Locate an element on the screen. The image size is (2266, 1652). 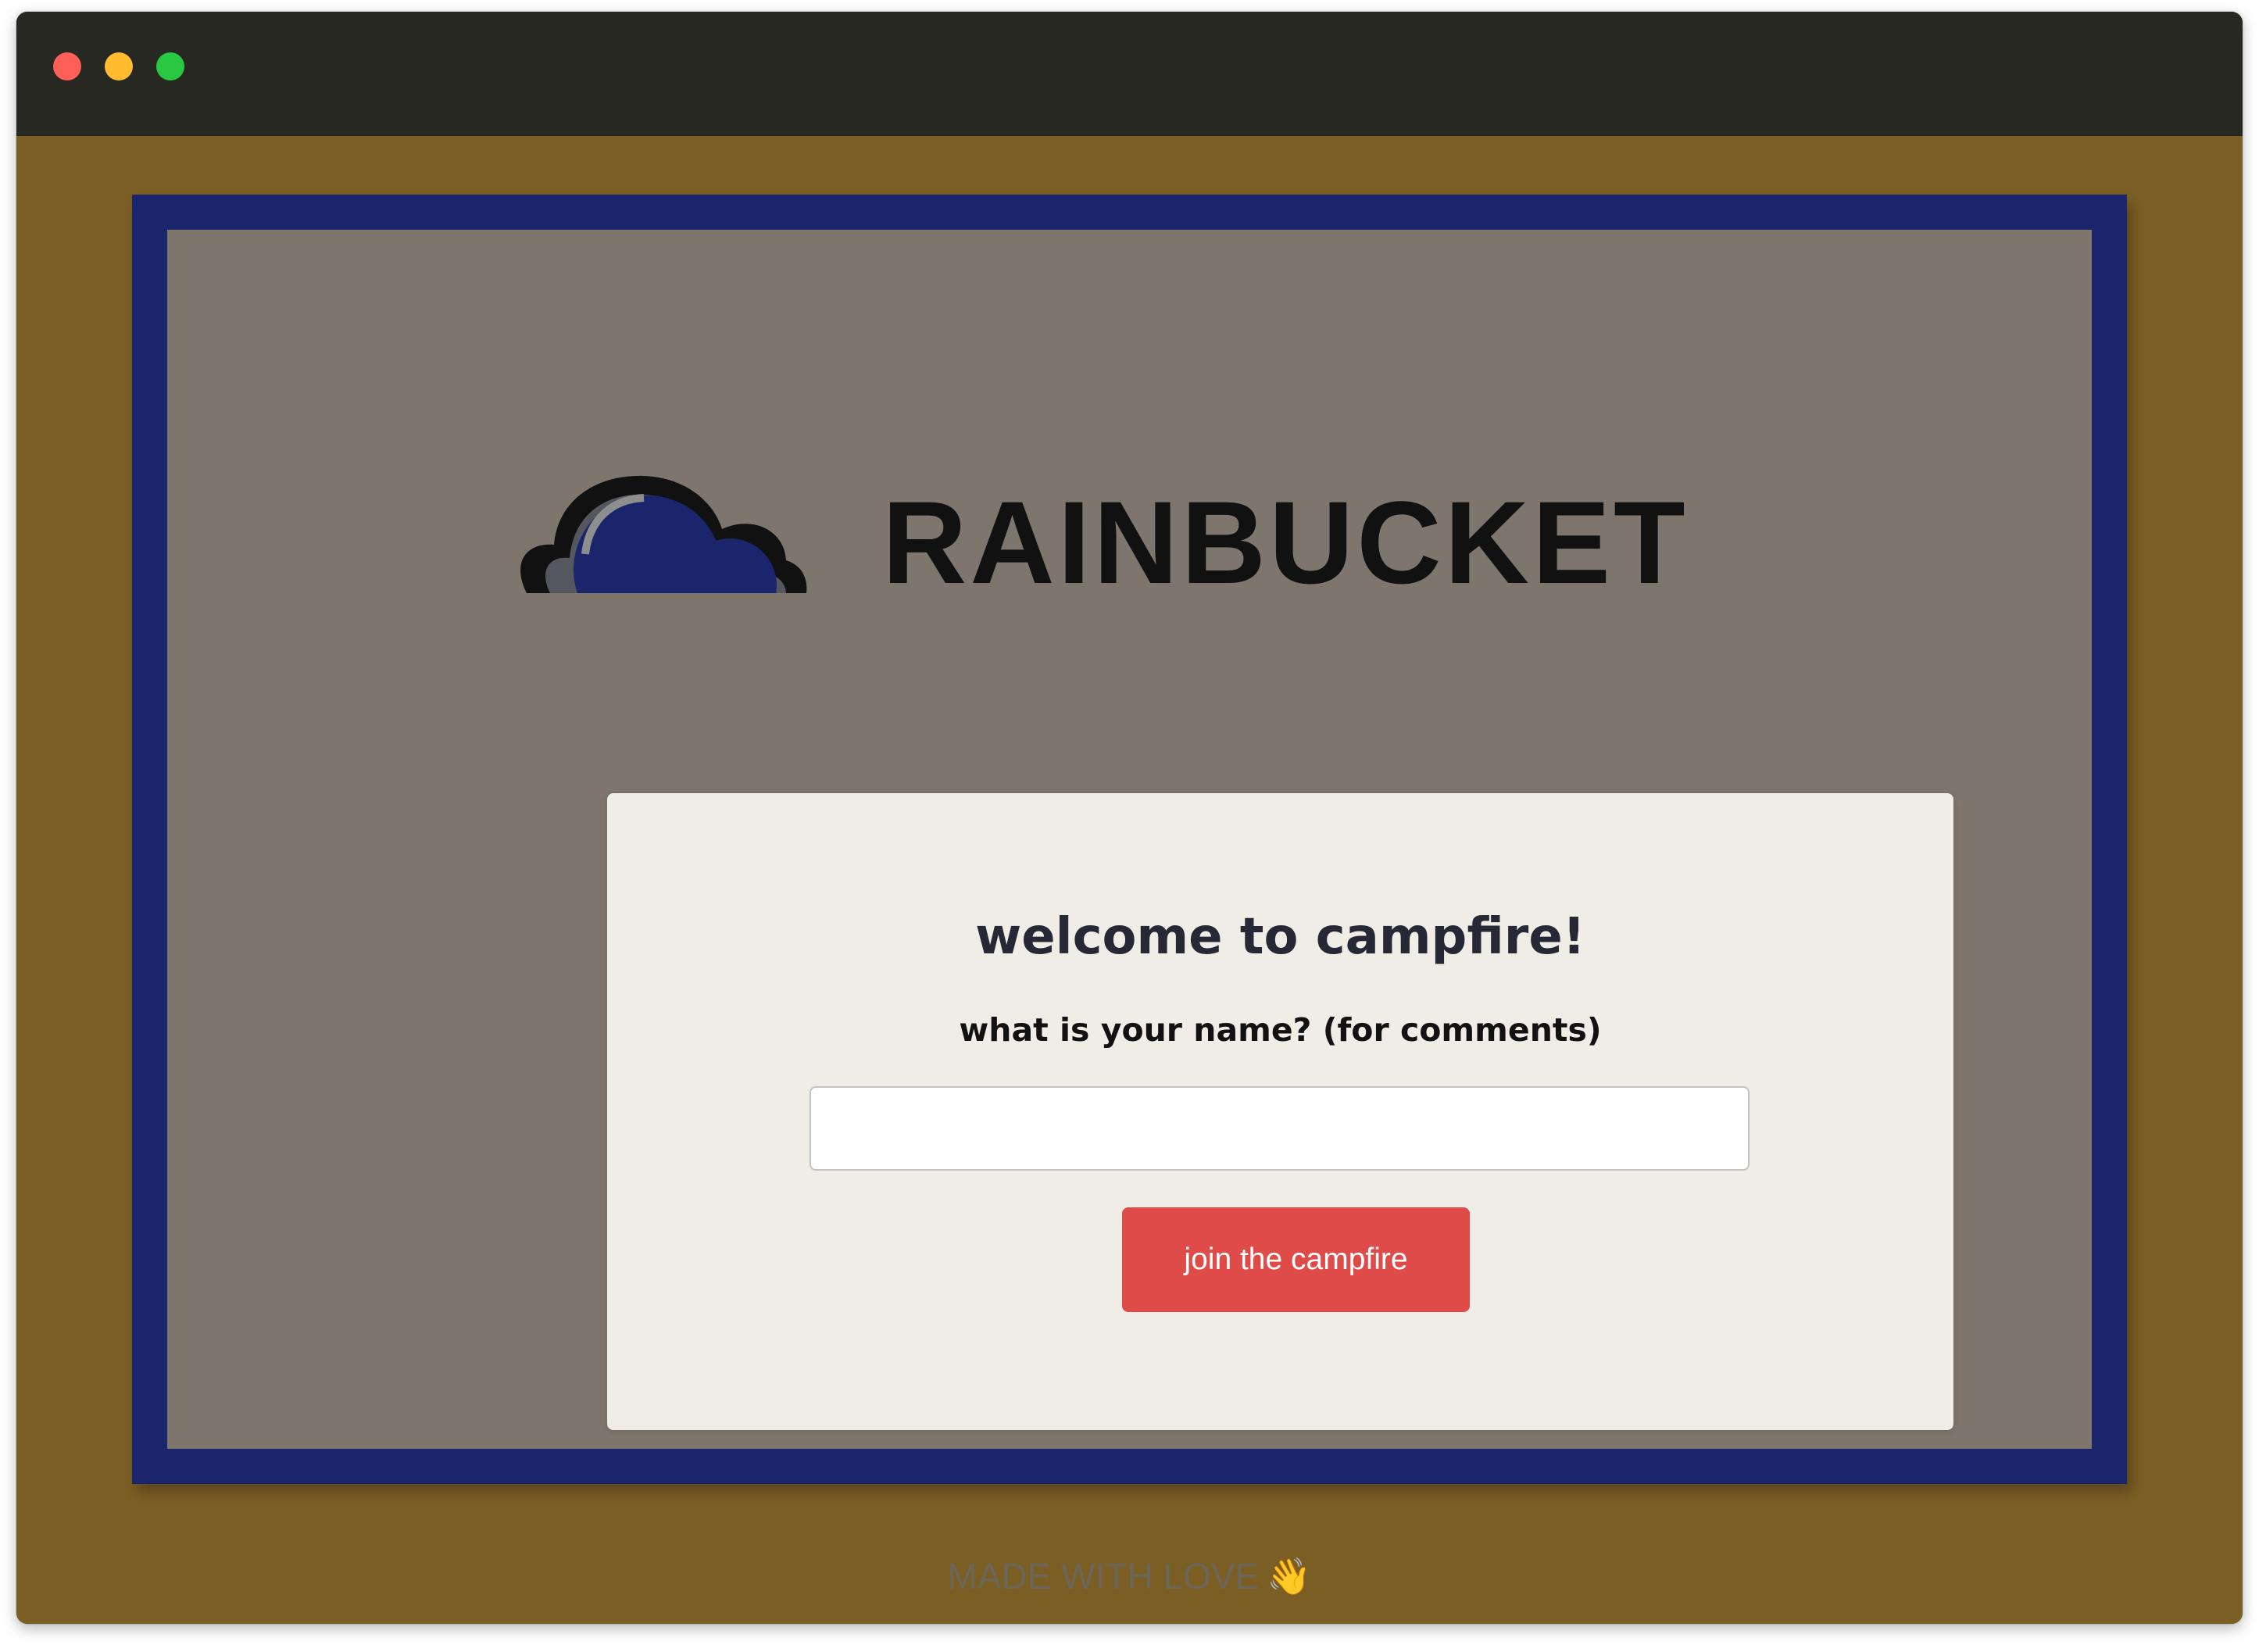
name-input is located at coordinates (1280, 1128).